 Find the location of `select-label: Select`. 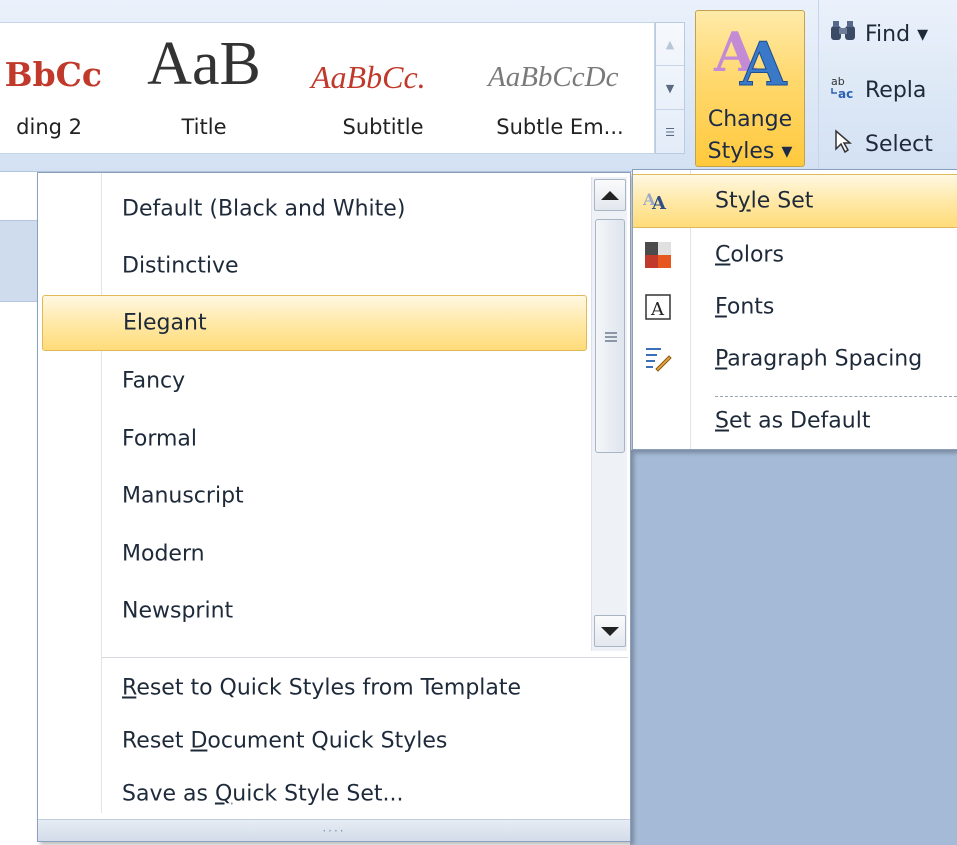

select-label: Select is located at coordinates (899, 144).